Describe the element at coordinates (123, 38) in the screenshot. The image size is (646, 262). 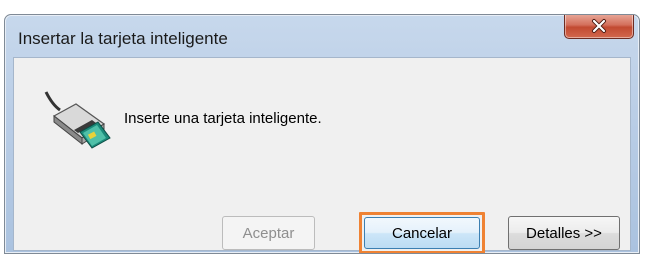
I see `window-title: Insertar la tarjeta inteligente` at that location.